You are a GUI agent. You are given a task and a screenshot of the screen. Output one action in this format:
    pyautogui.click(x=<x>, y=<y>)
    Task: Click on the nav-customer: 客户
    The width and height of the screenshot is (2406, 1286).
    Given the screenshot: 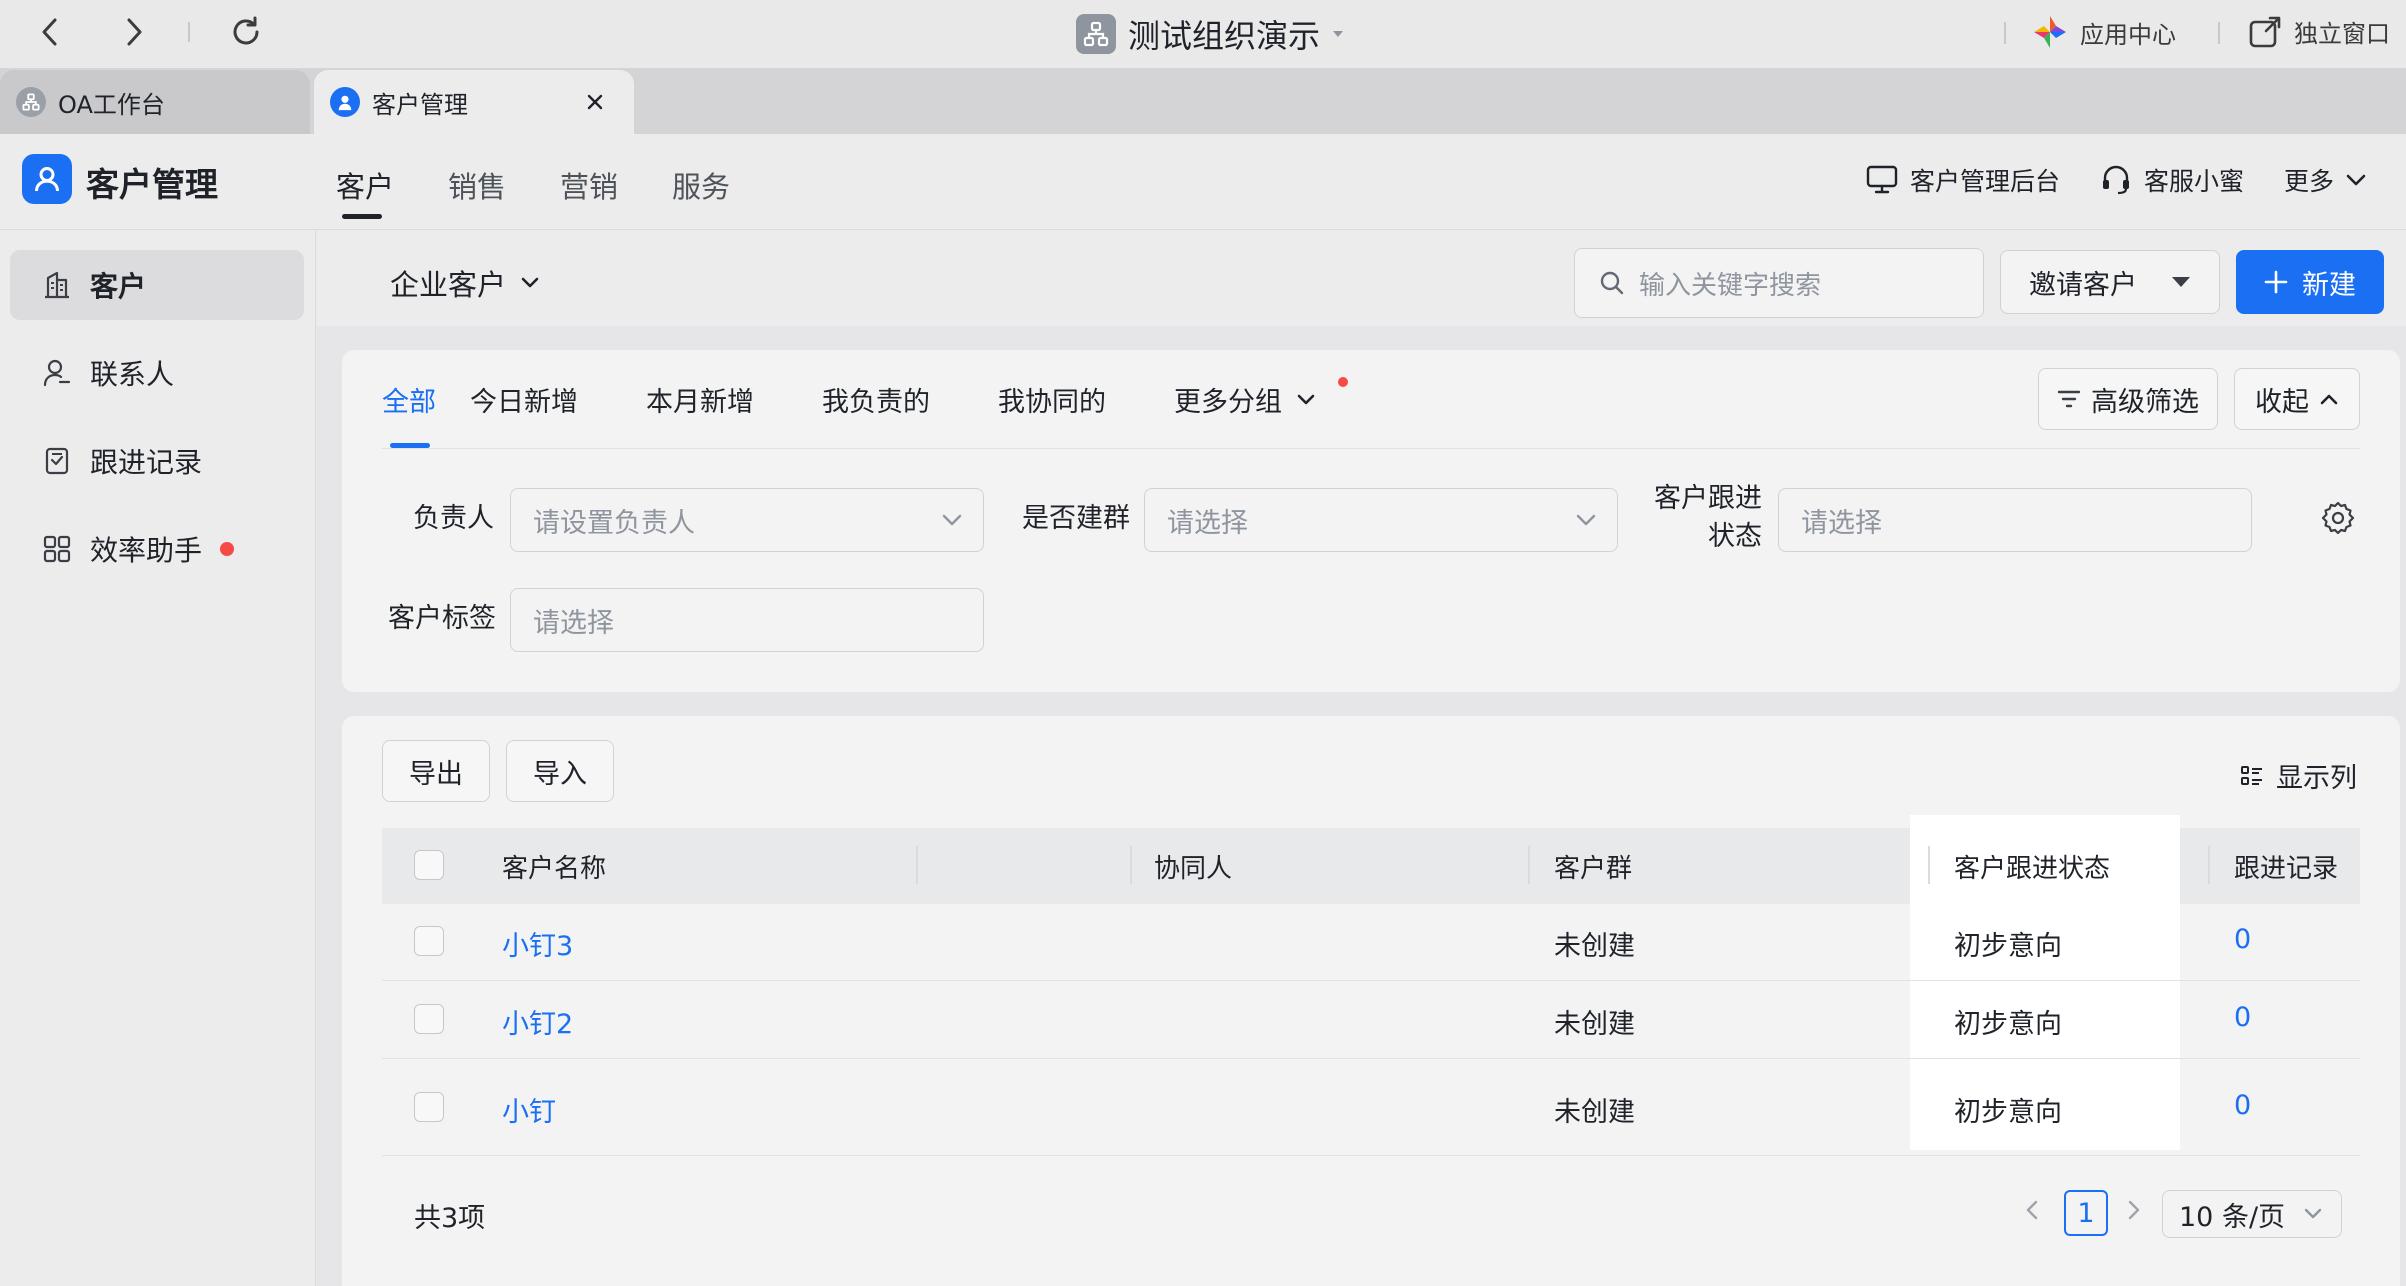 What is the action you would take?
    pyautogui.click(x=365, y=185)
    